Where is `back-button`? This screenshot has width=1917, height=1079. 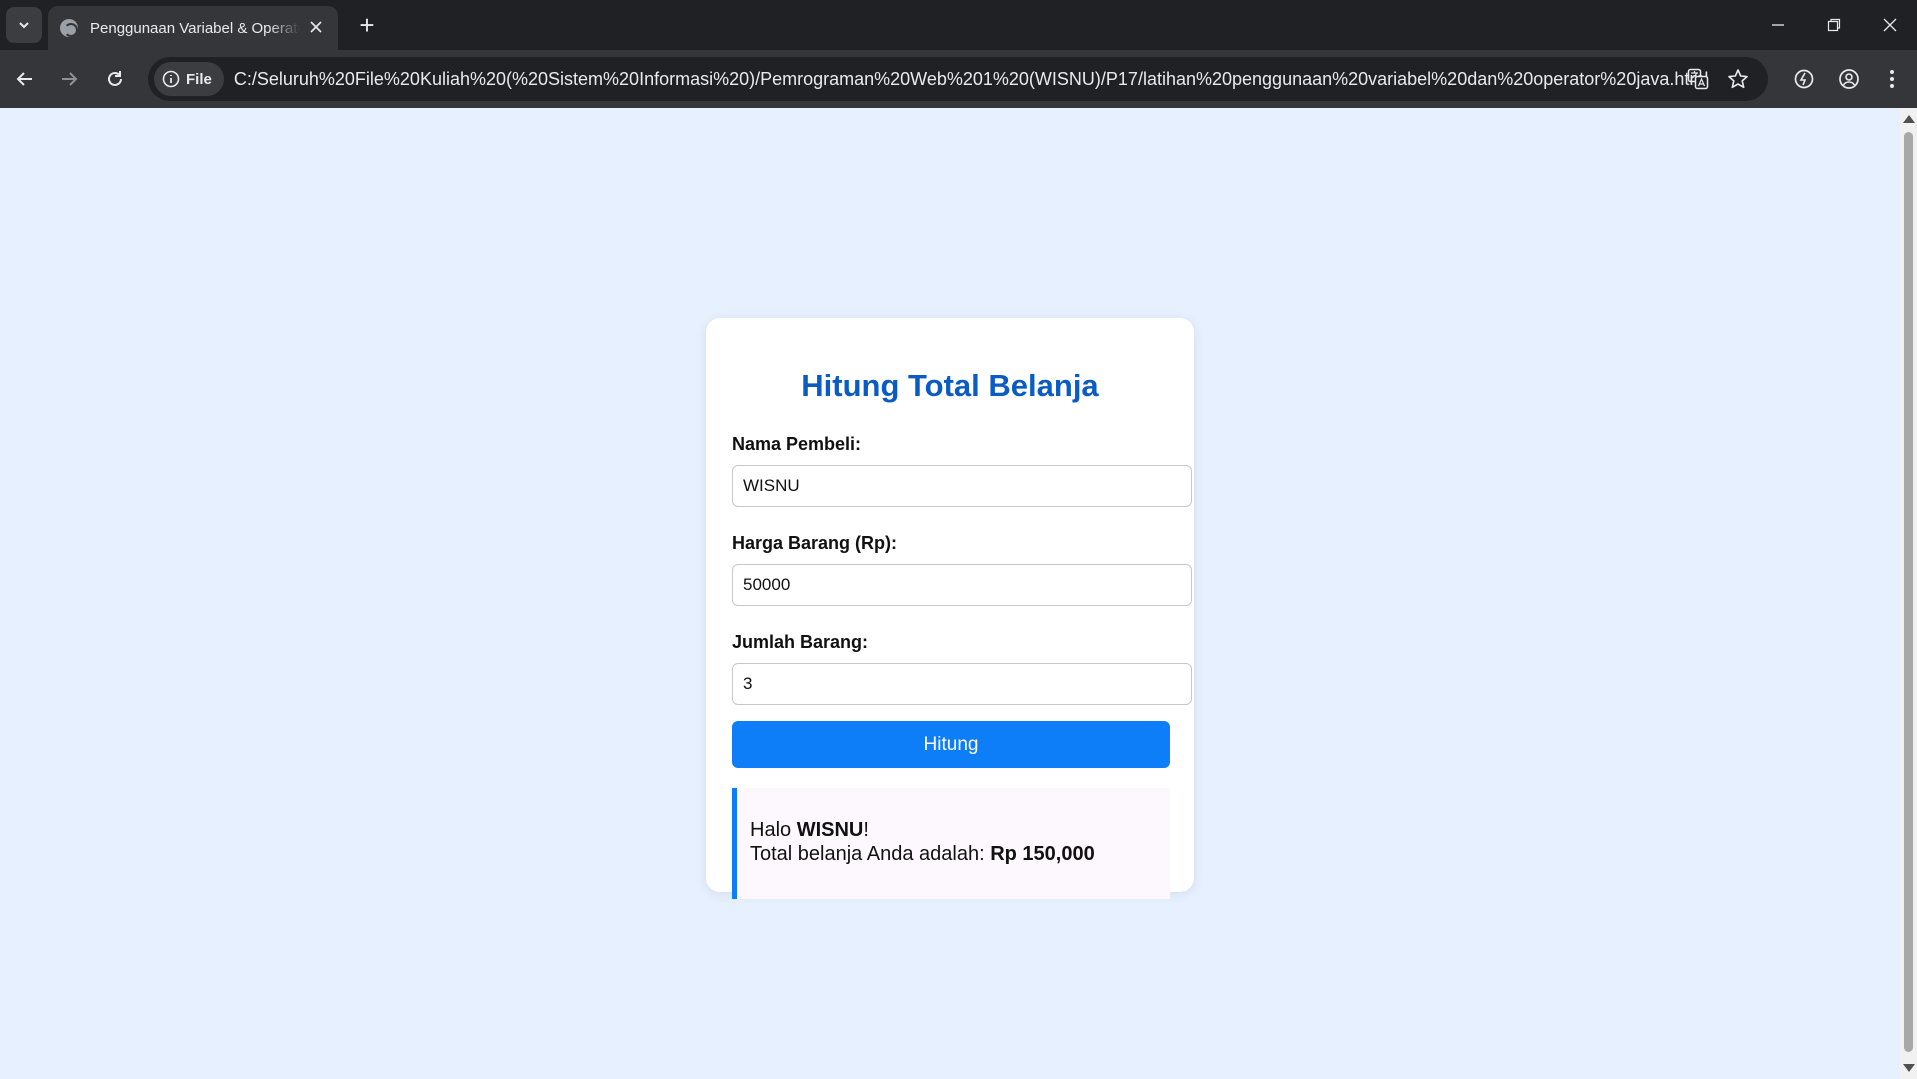 back-button is located at coordinates (25, 79).